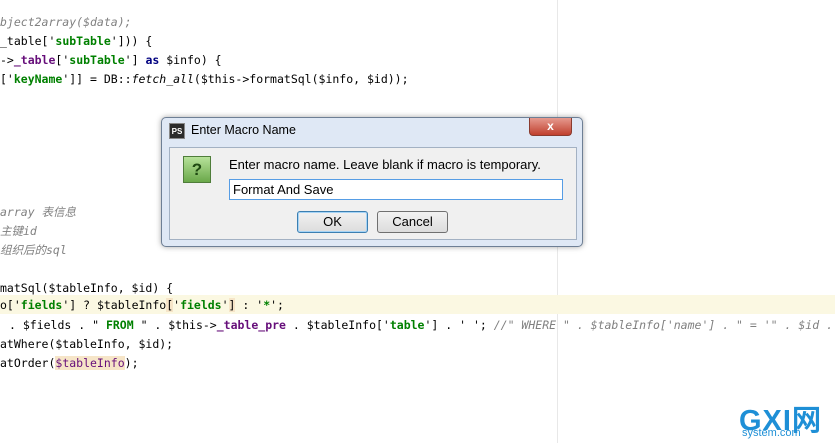 The image size is (835, 443). Describe the element at coordinates (69, 363) in the screenshot. I see `code-line: atOrder($tableInfo);` at that location.